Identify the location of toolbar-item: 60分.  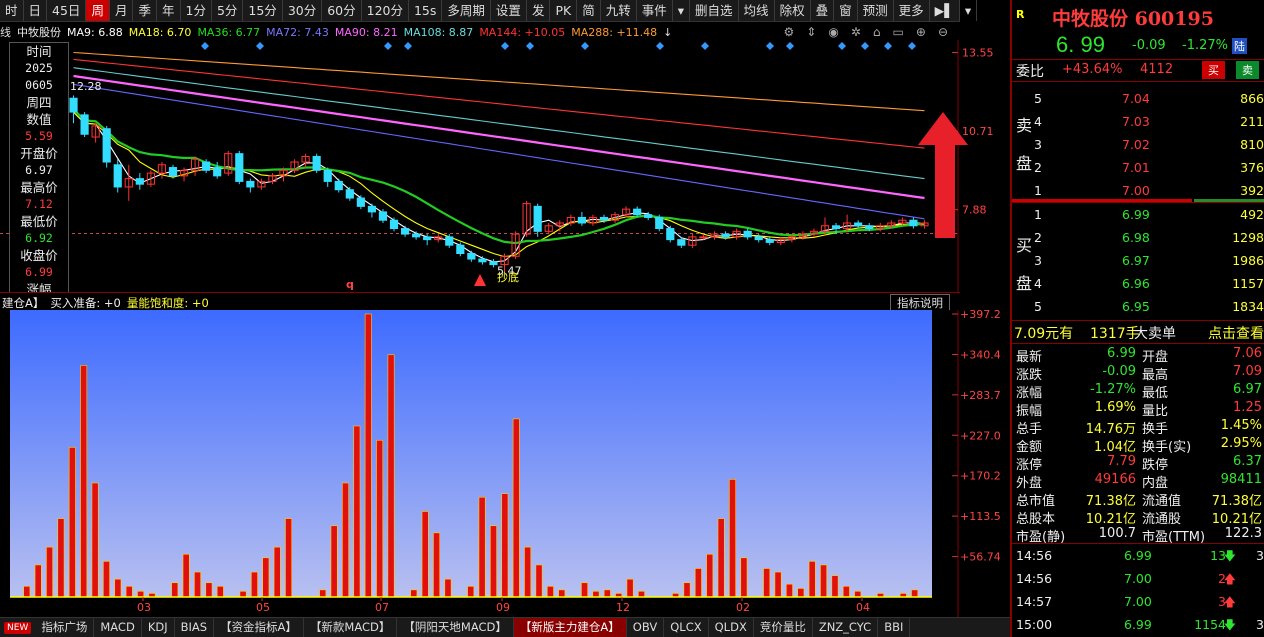
(342, 10).